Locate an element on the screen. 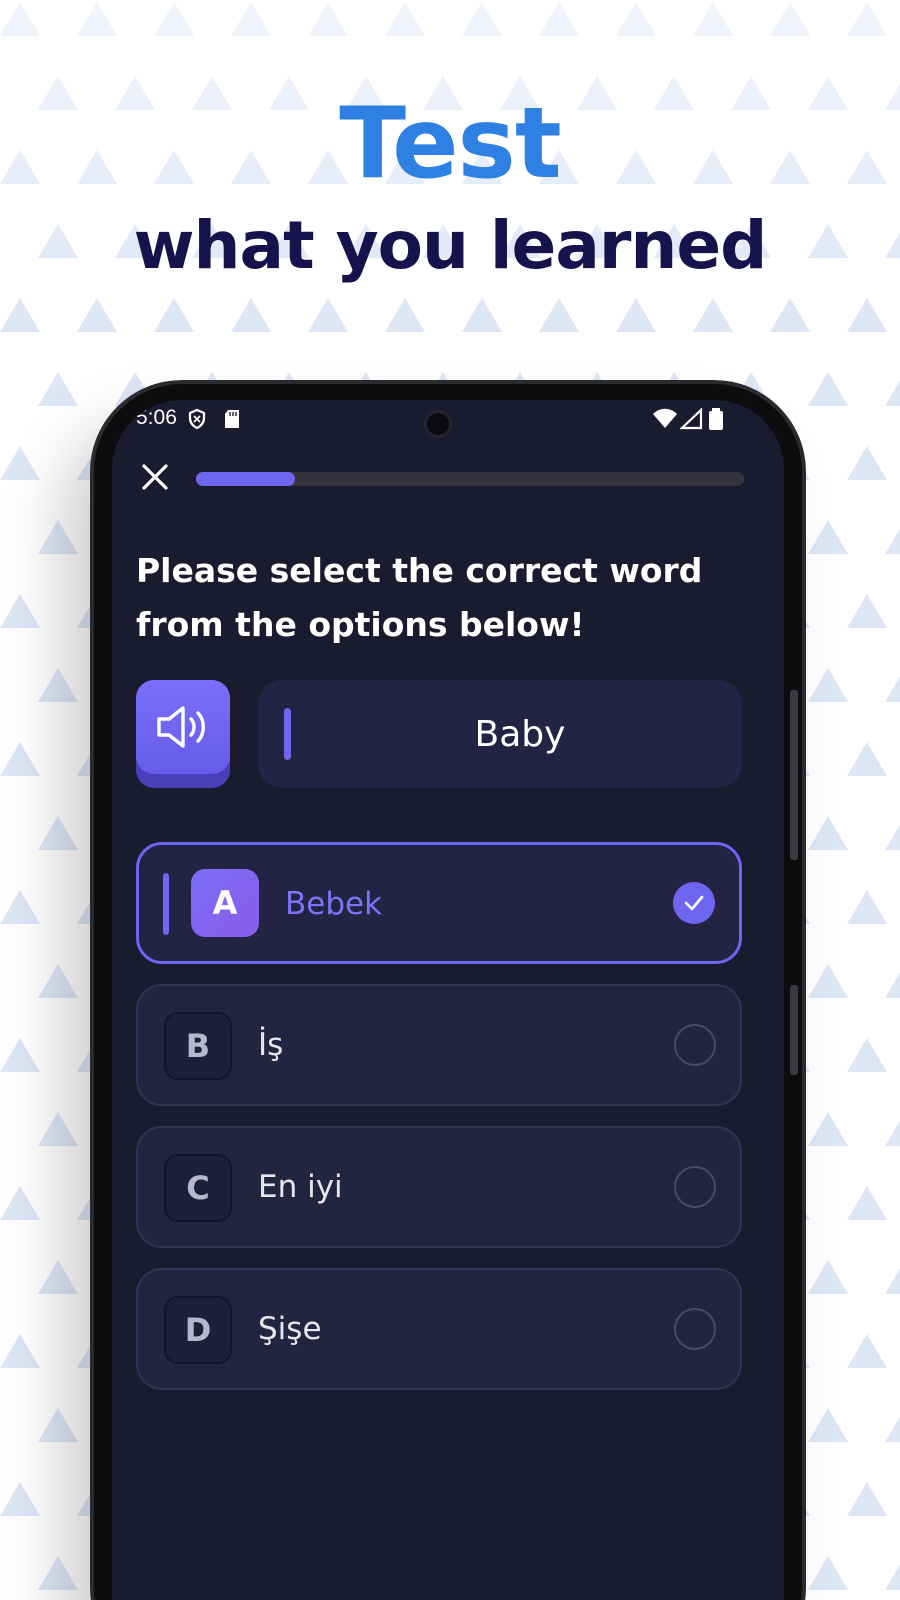 The image size is (900, 1600). word-accent-bar is located at coordinates (287, 734).